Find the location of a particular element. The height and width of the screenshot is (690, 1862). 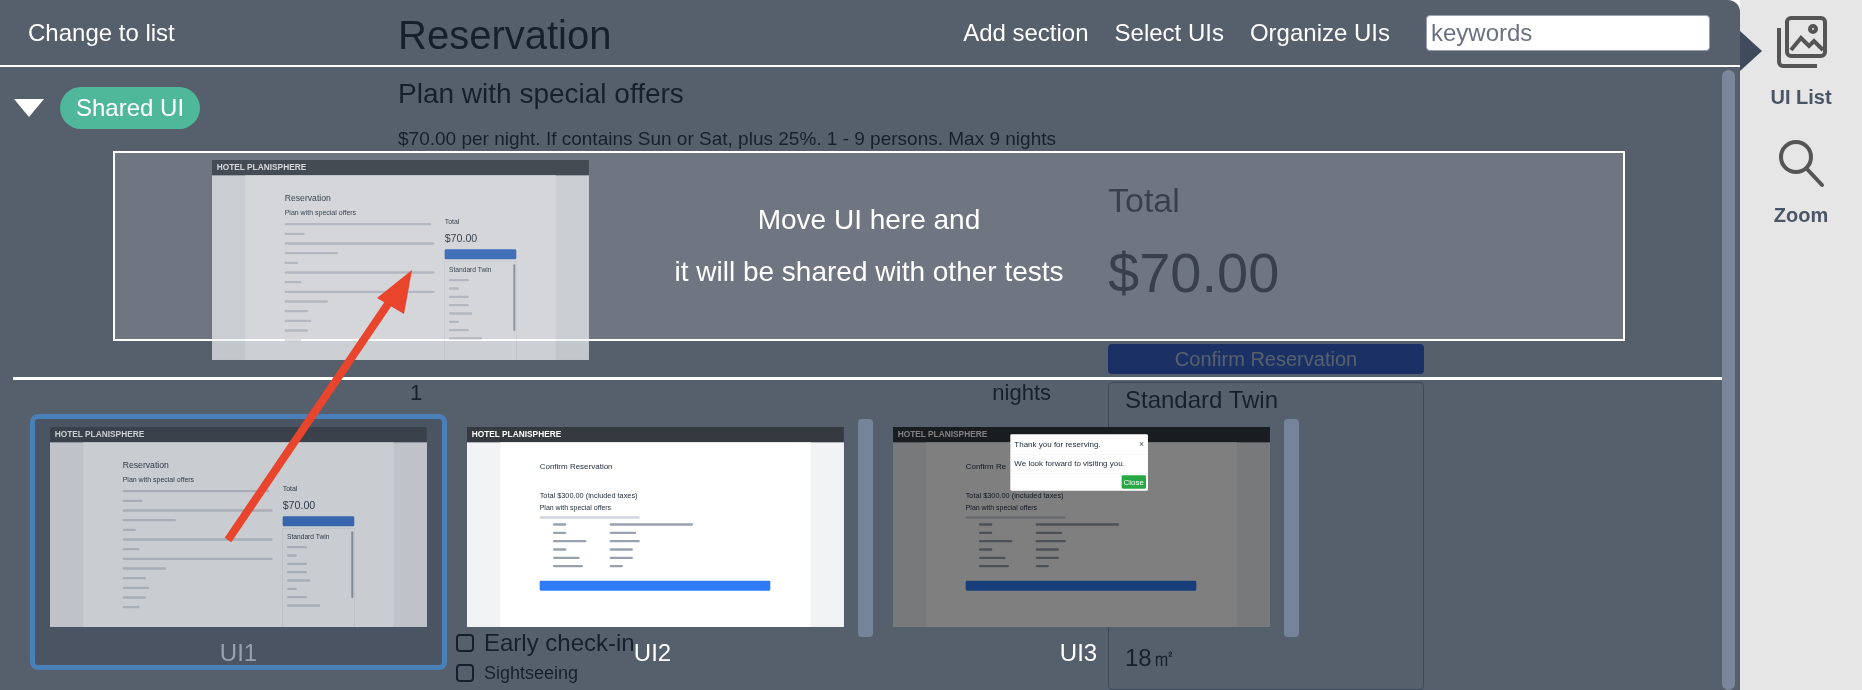

plan-title: Plan with special offers is located at coordinates (541, 94).